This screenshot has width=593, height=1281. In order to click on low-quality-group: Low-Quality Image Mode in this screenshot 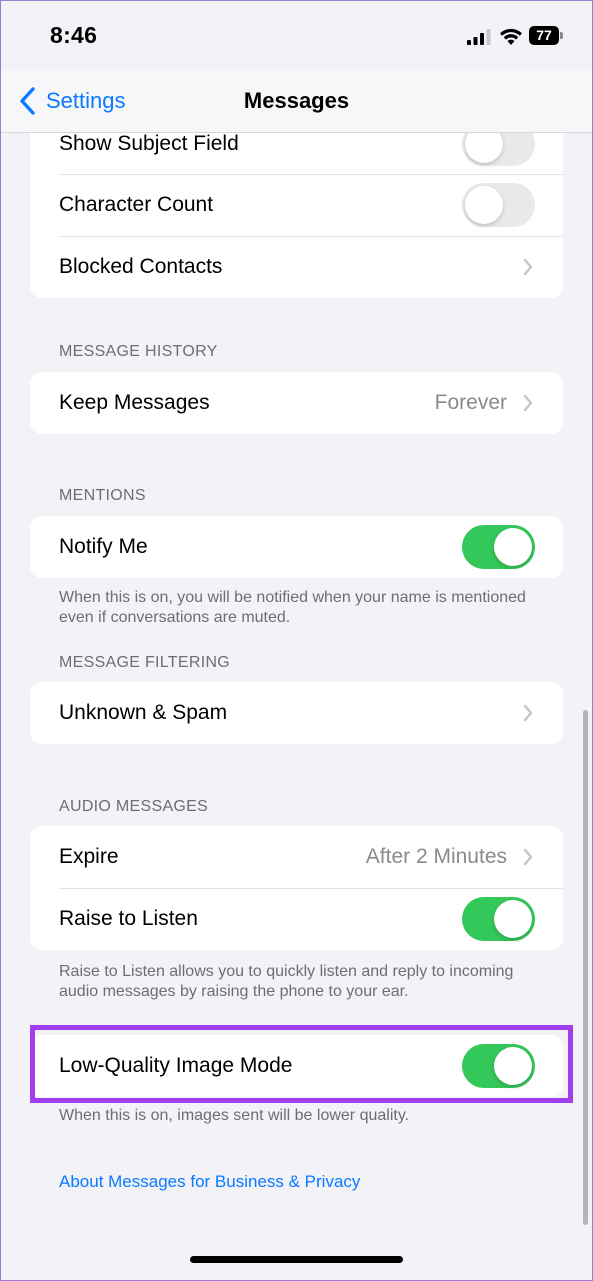, I will do `click(296, 1066)`.